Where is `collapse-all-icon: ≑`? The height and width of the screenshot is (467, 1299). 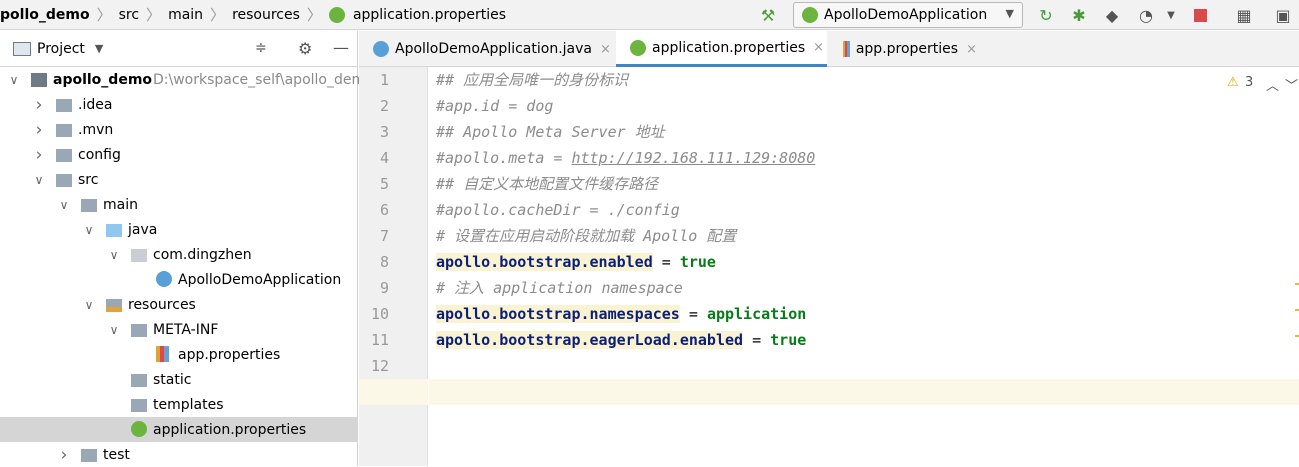 collapse-all-icon: ≑ is located at coordinates (261, 48).